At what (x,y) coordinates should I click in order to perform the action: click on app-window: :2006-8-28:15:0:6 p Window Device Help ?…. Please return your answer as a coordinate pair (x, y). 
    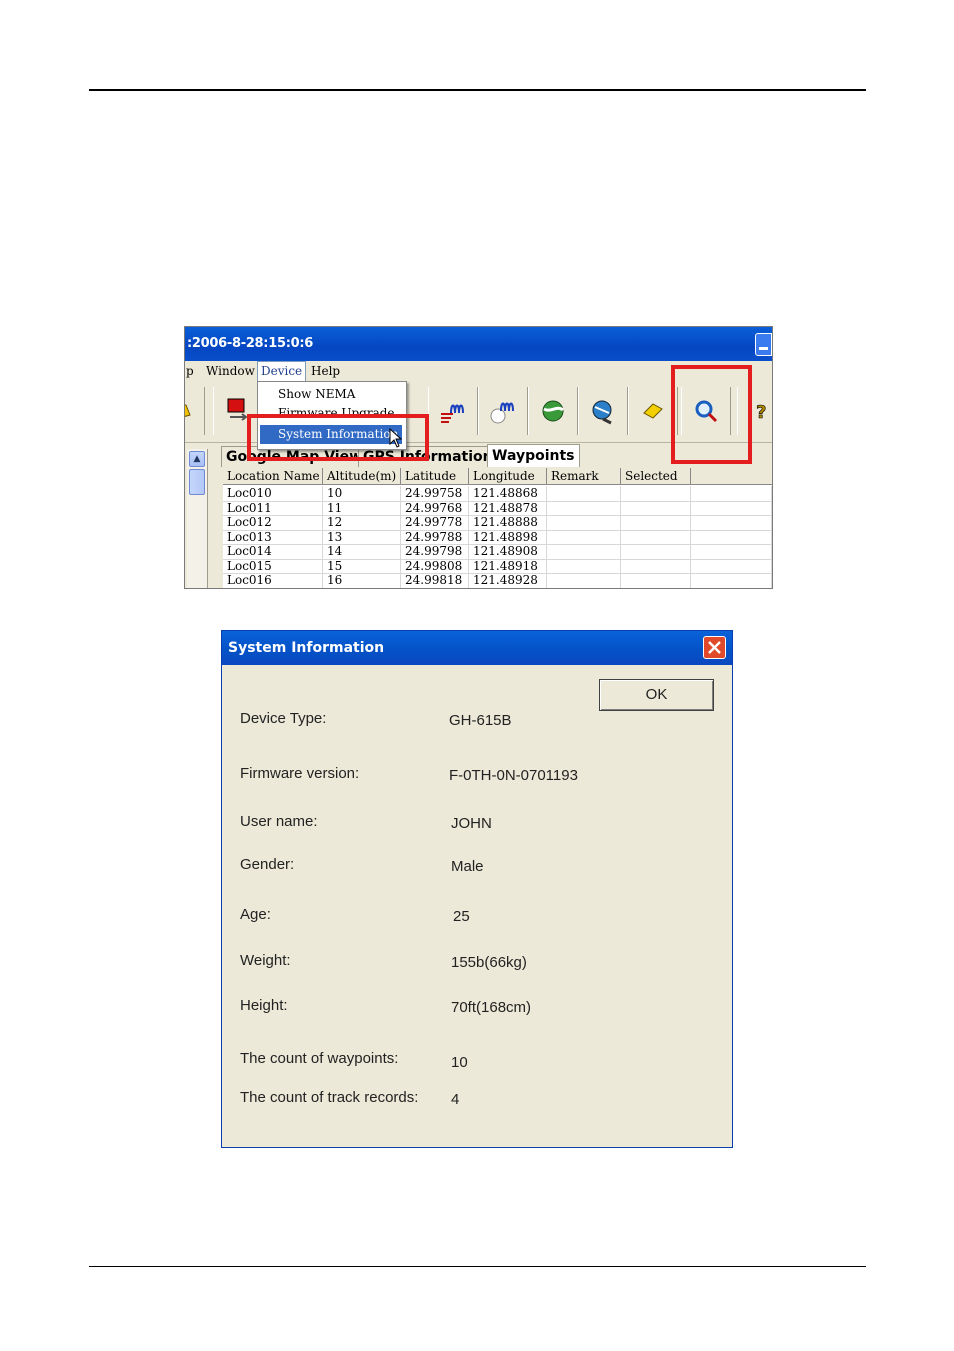
    Looking at the image, I should click on (478, 457).